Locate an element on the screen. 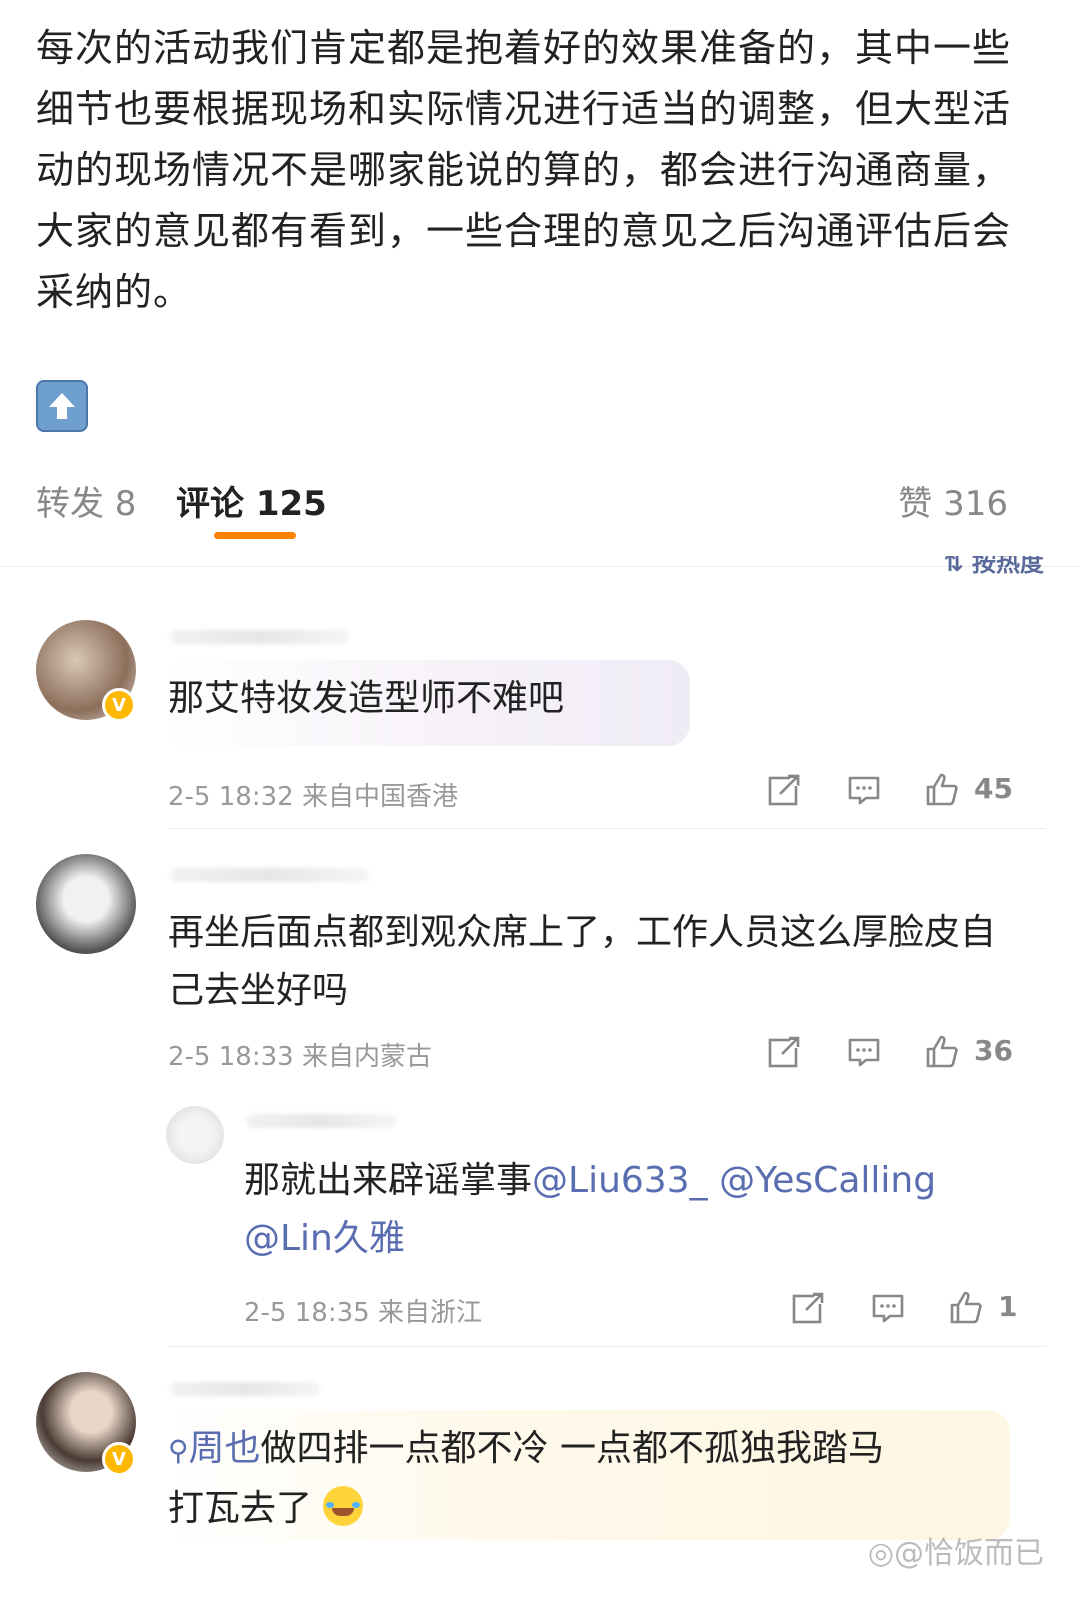 Image resolution: width=1080 pixels, height=1619 pixels. topic-label: 周也 is located at coordinates (224, 1448).